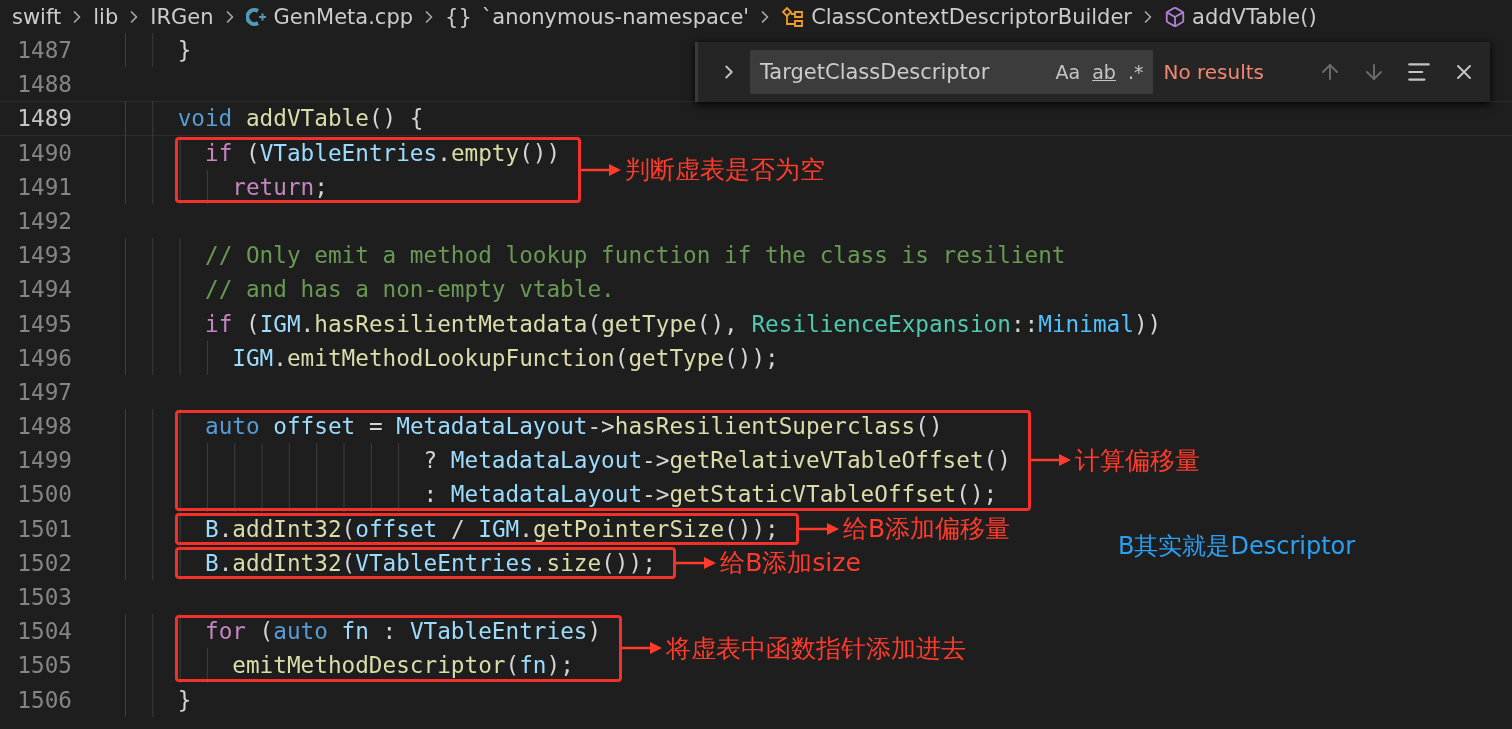  Describe the element at coordinates (1213, 72) in the screenshot. I see `search-status: No results` at that location.